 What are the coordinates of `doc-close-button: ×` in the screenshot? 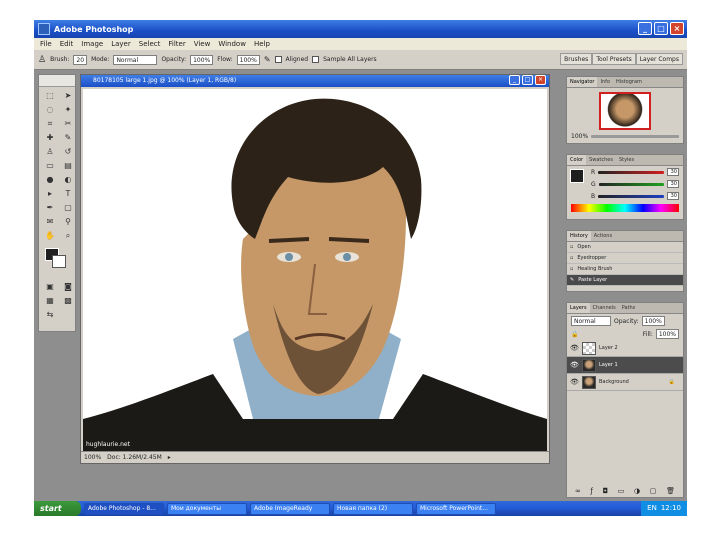 It's located at (540, 80).